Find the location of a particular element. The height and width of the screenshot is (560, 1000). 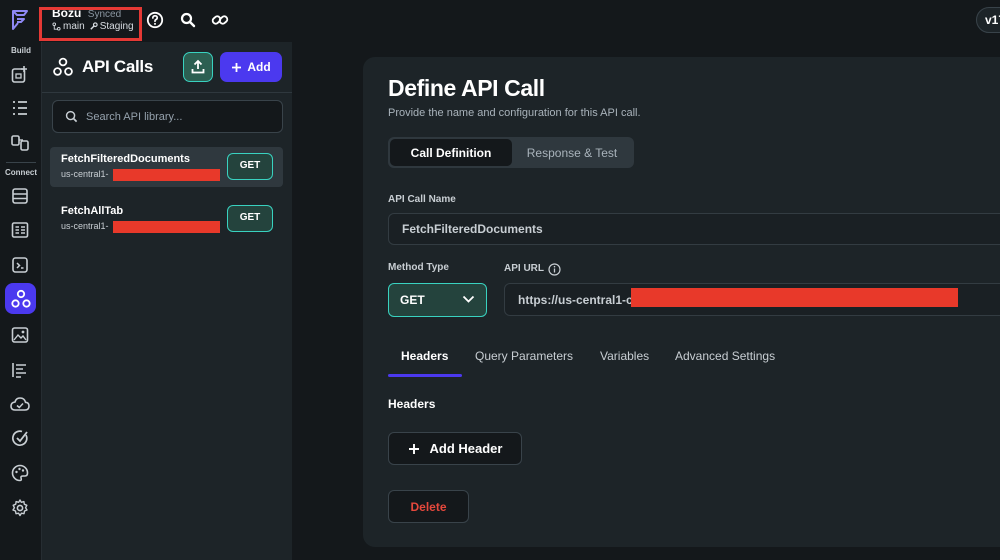

api-calls-icon is located at coordinates (20, 298).